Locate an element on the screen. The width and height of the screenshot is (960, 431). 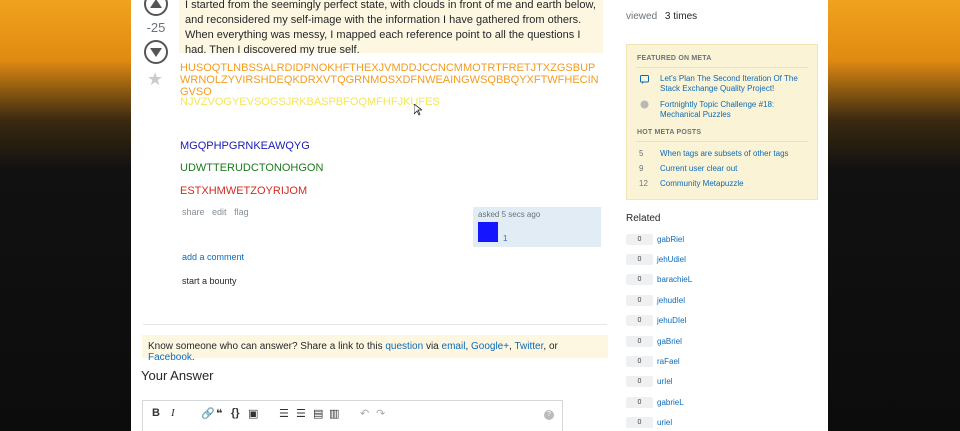
related-link: raFael is located at coordinates (668, 361).